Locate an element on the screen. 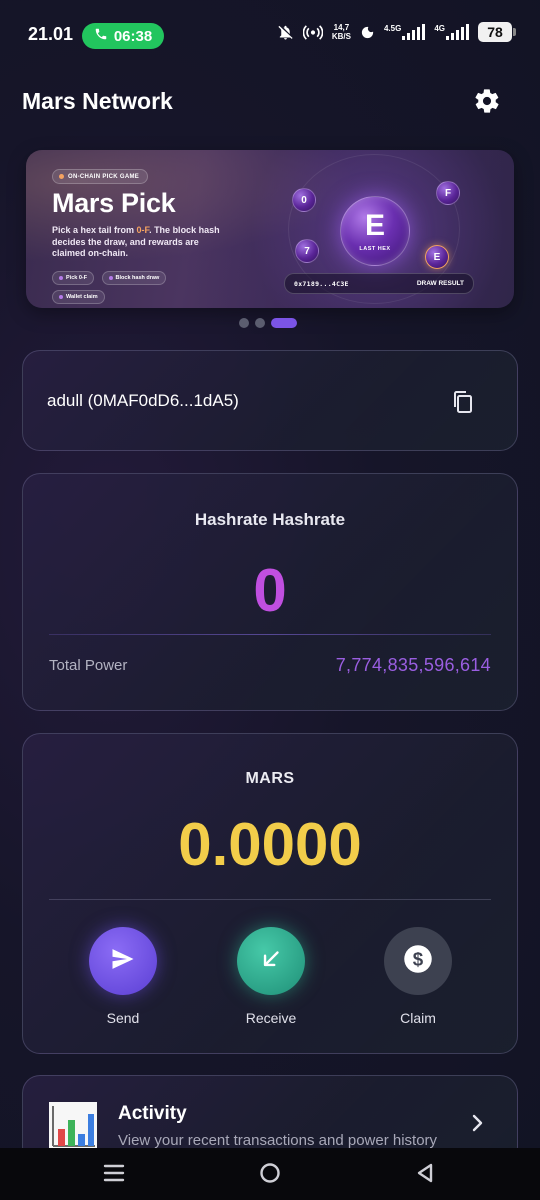 The image size is (540, 1200). receive-circle is located at coordinates (271, 961).